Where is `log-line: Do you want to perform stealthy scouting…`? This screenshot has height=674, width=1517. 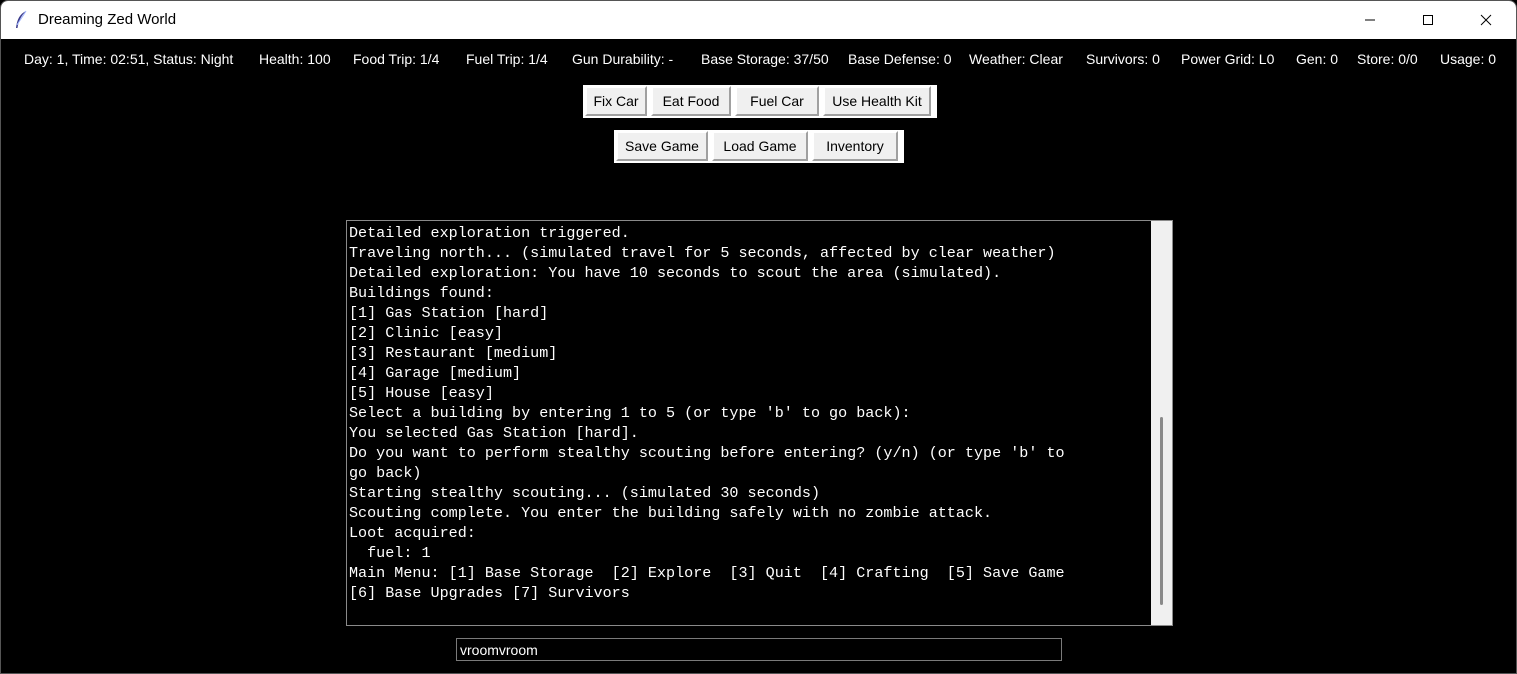
log-line: Do you want to perform stealthy scouting… is located at coordinates (707, 453).